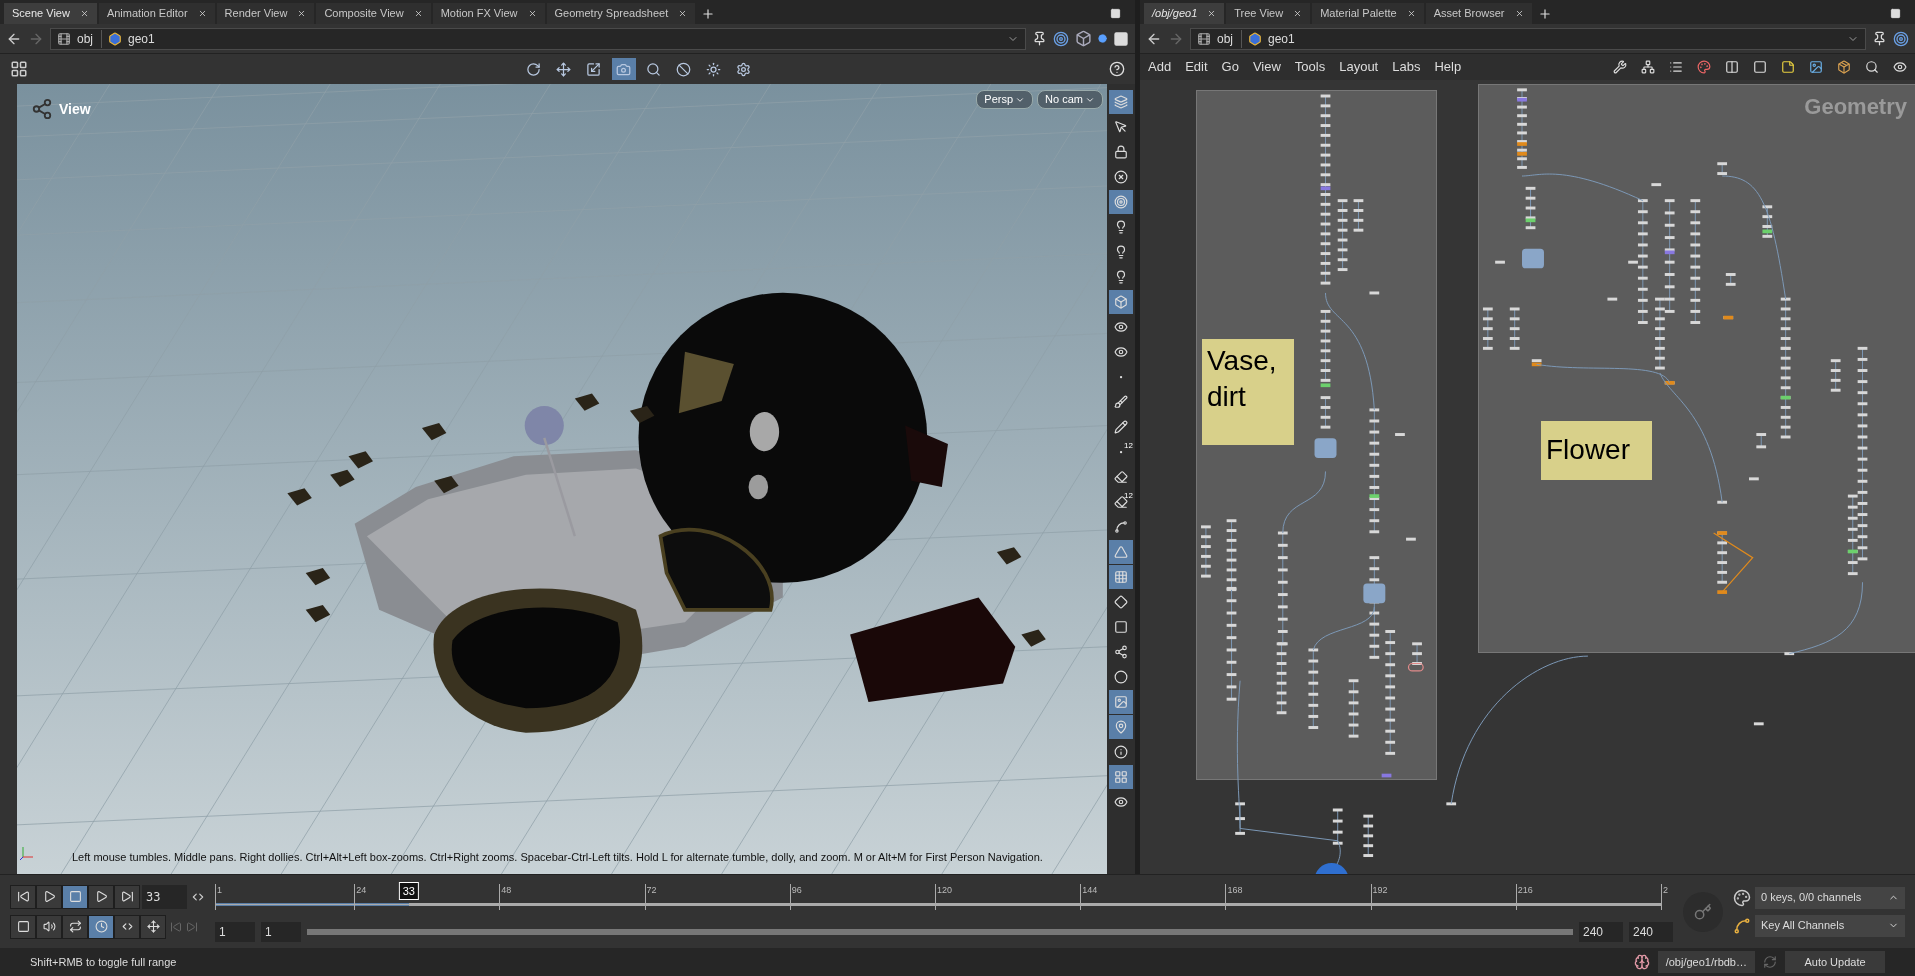 The width and height of the screenshot is (1915, 976). Describe the element at coordinates (1070, 99) in the screenshot. I see `camera-menu: No cam` at that location.